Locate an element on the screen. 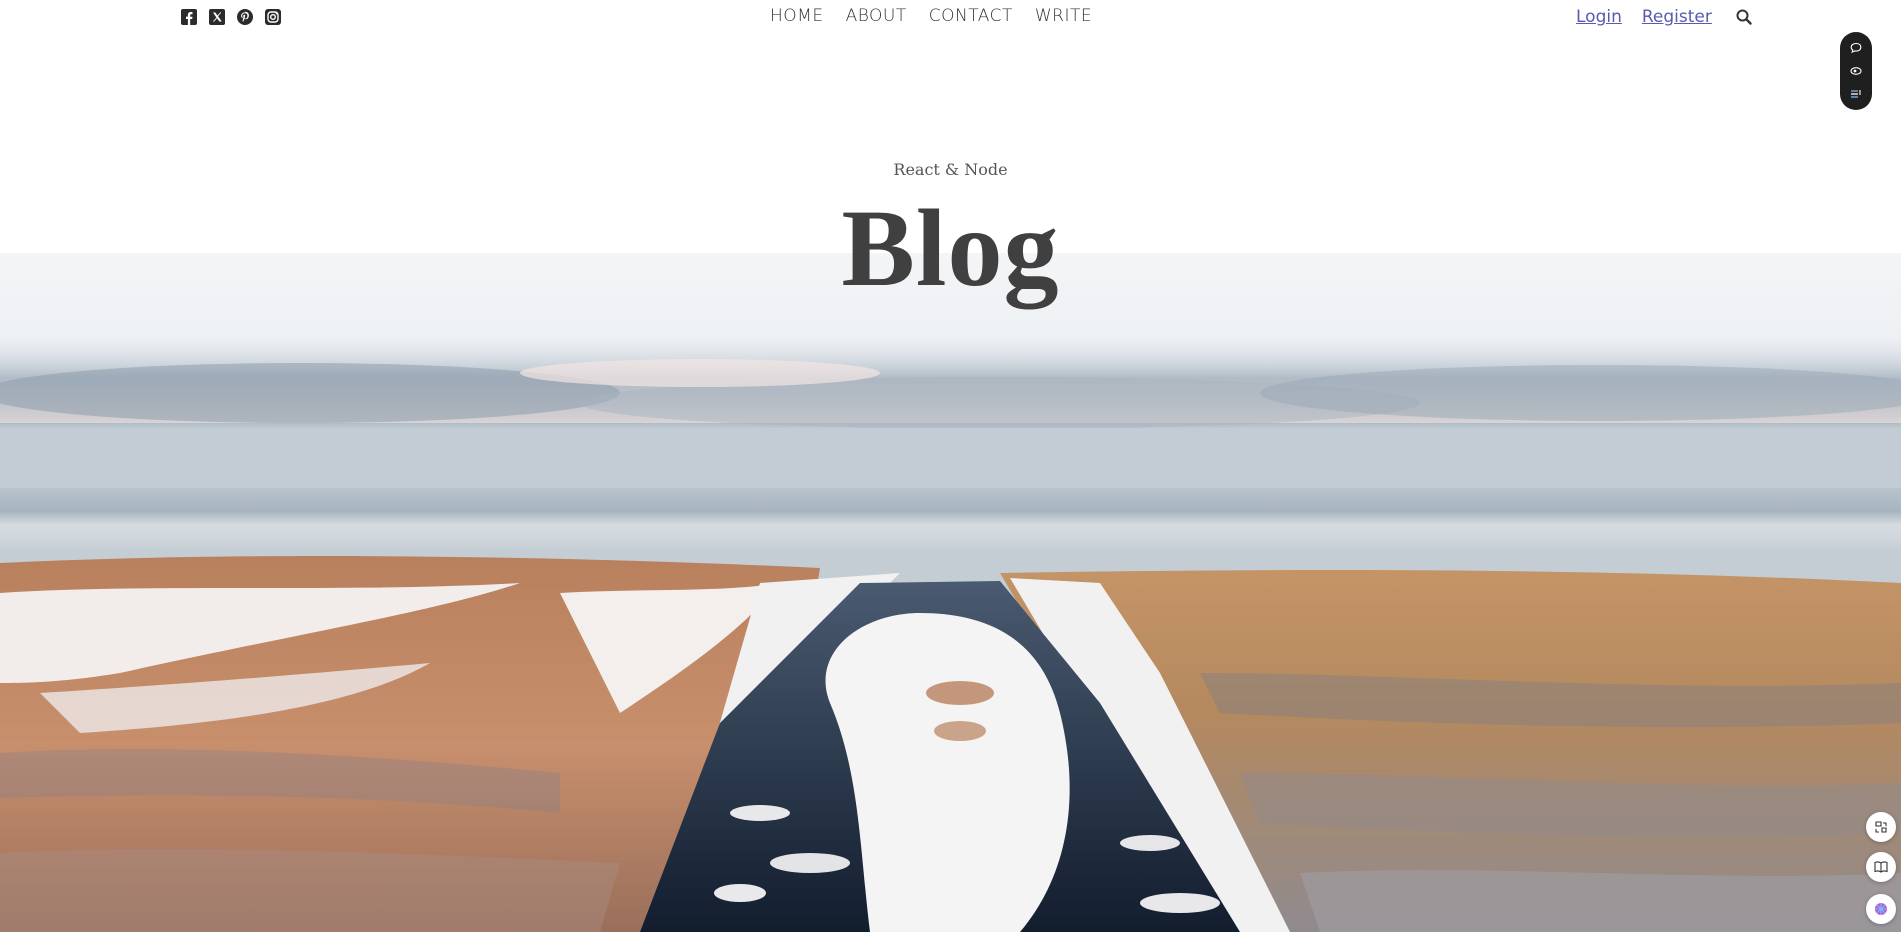 Image resolution: width=1901 pixels, height=932 pixels. translate-icon is located at coordinates (1881, 827).